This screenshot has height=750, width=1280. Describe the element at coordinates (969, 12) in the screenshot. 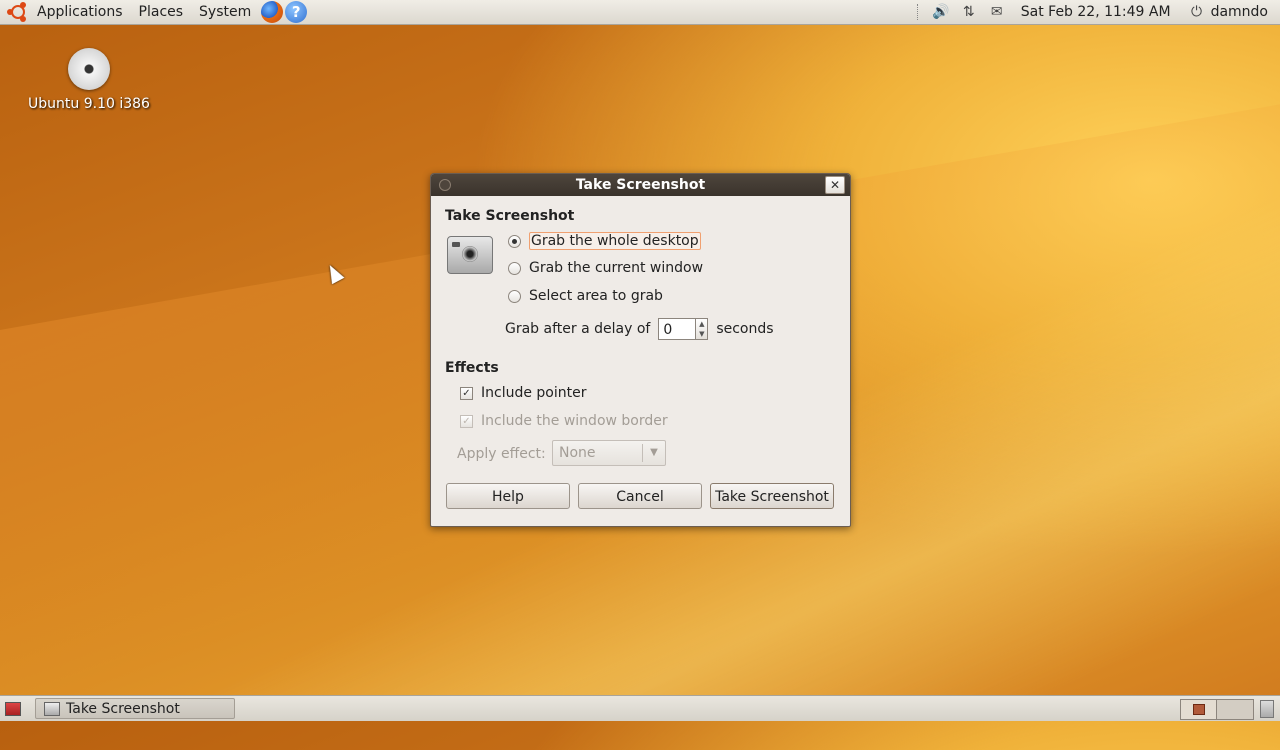

I see `network-icon: ⇅` at that location.